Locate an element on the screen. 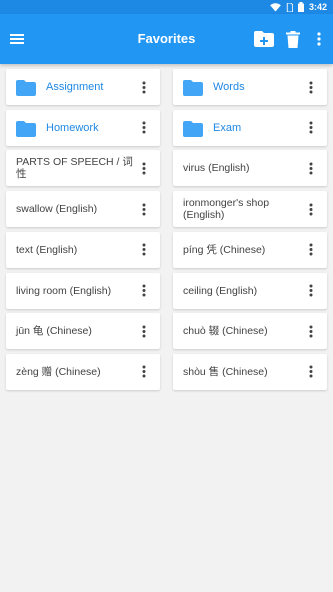 Image resolution: width=333 pixels, height=592 pixels. card-label: Exam is located at coordinates (227, 127).